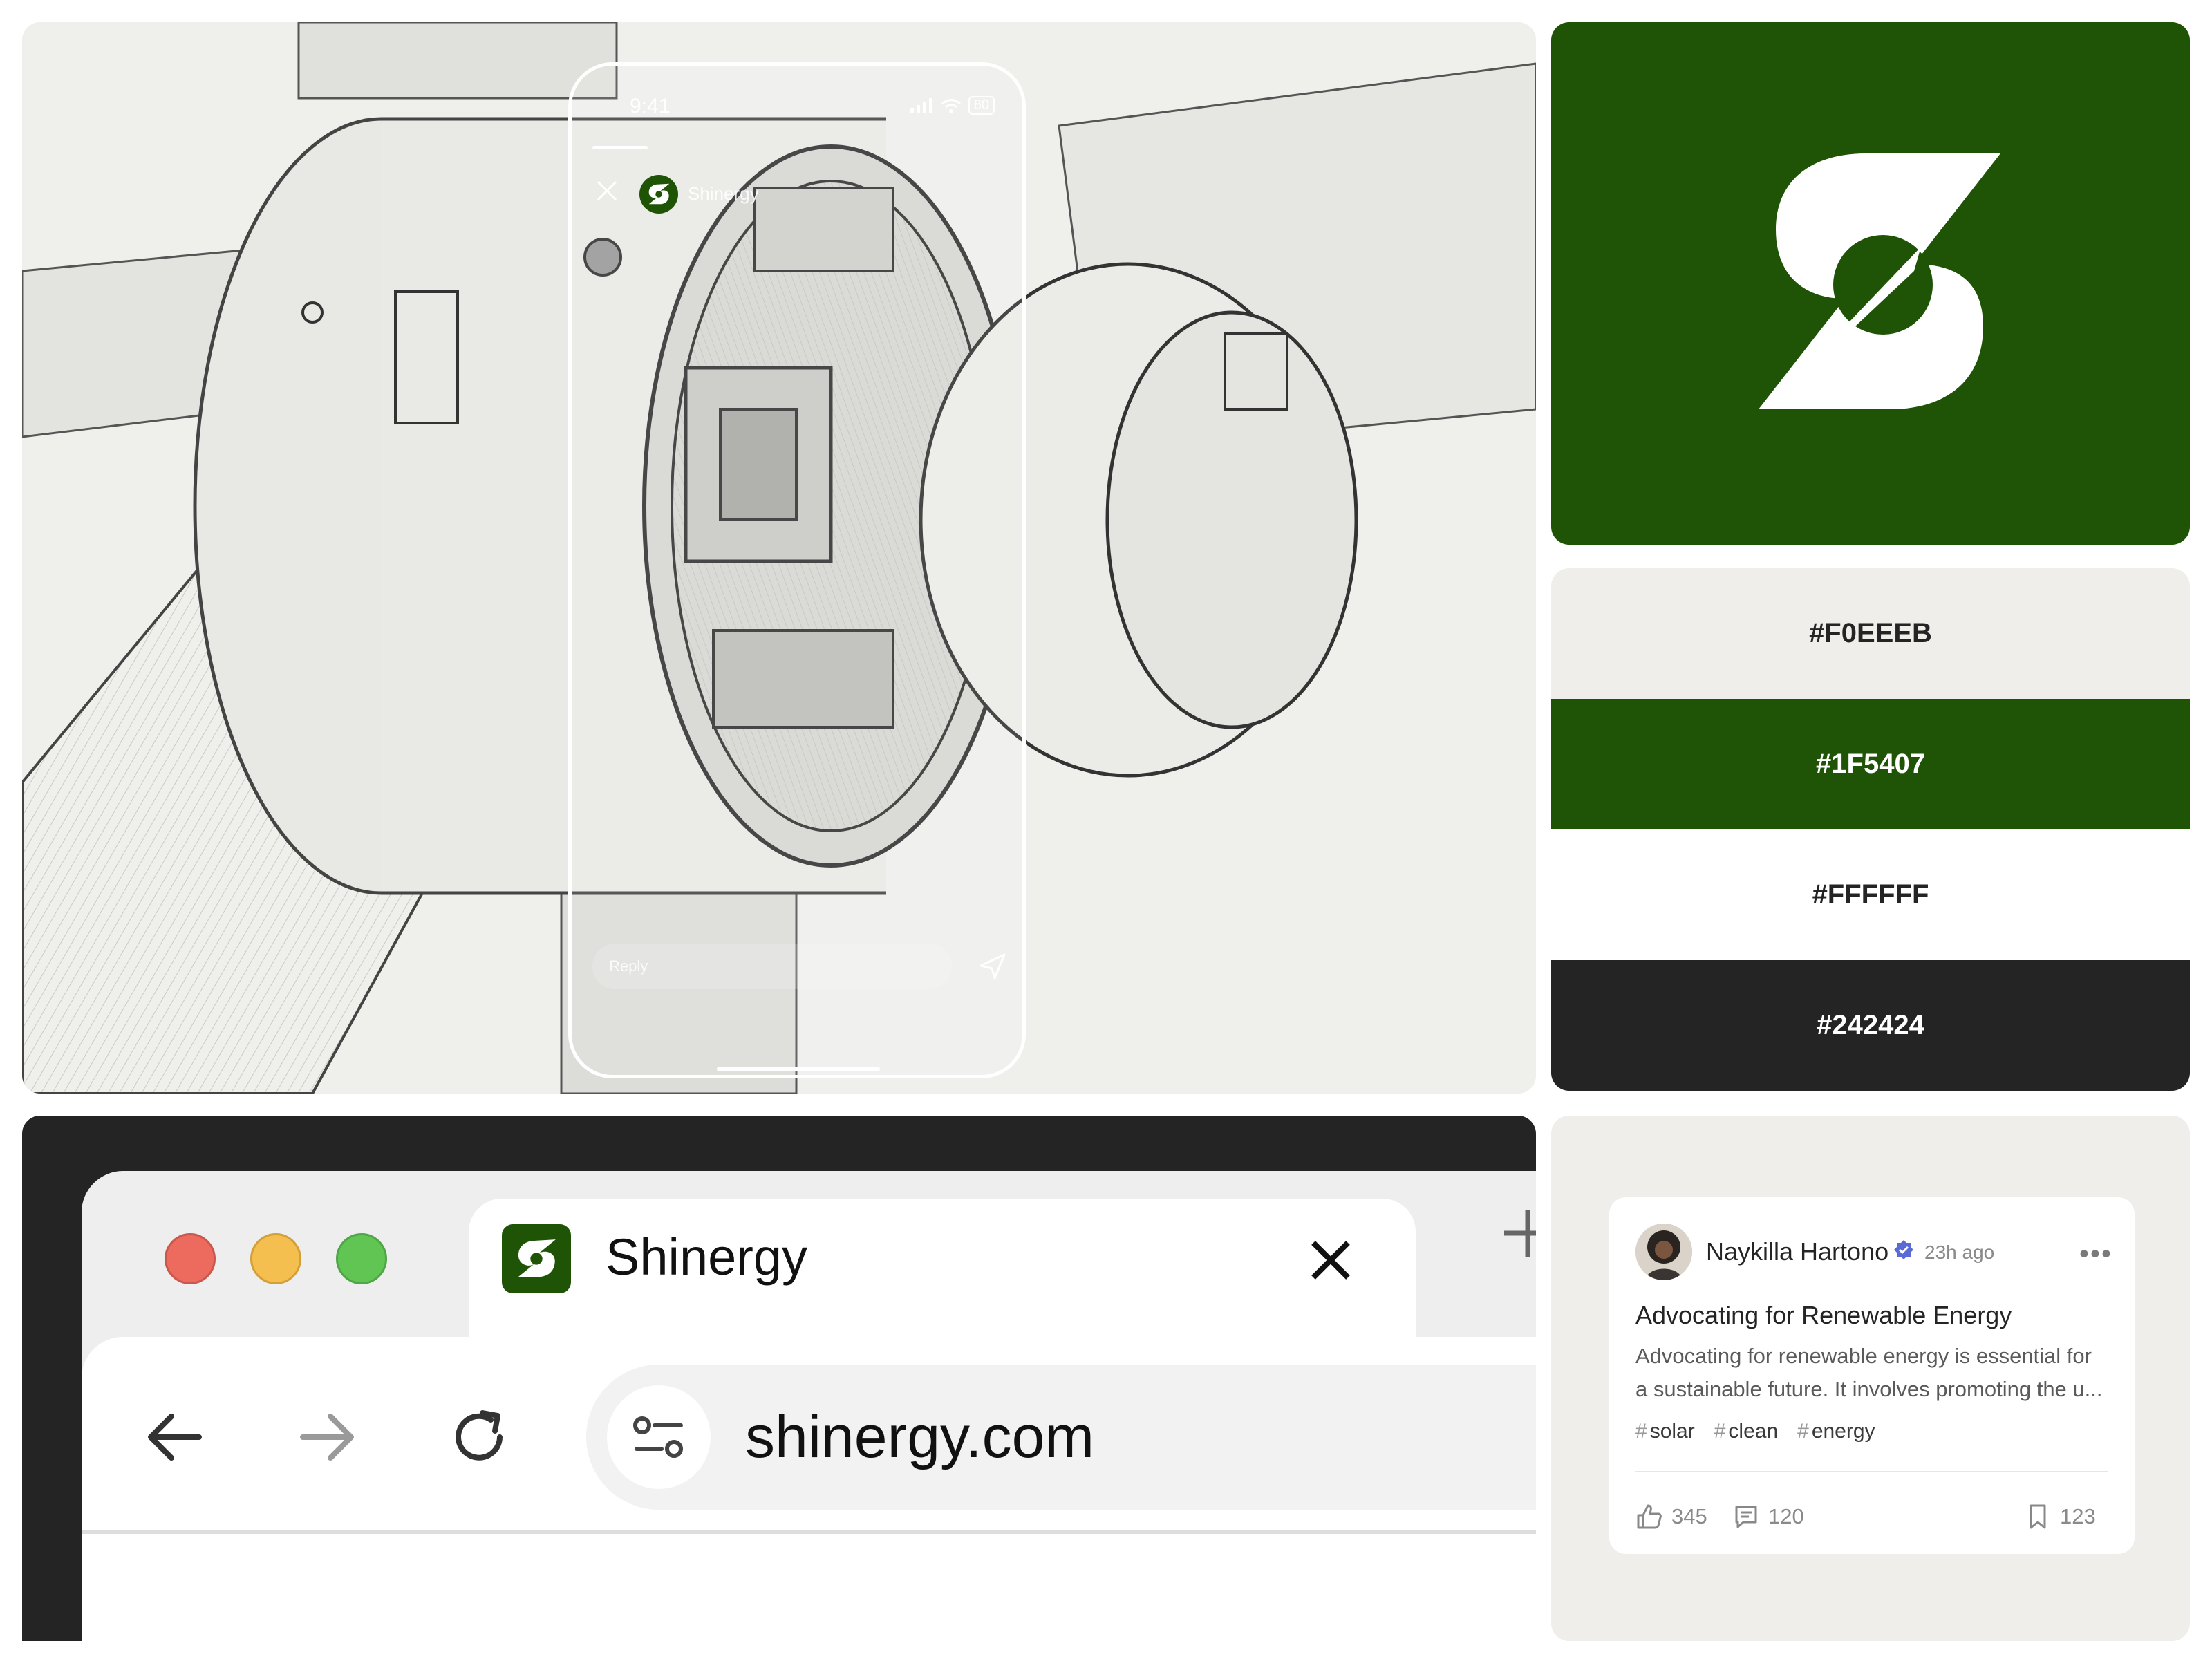  Describe the element at coordinates (920, 1437) in the screenshot. I see `url-text: shinergy.com` at that location.